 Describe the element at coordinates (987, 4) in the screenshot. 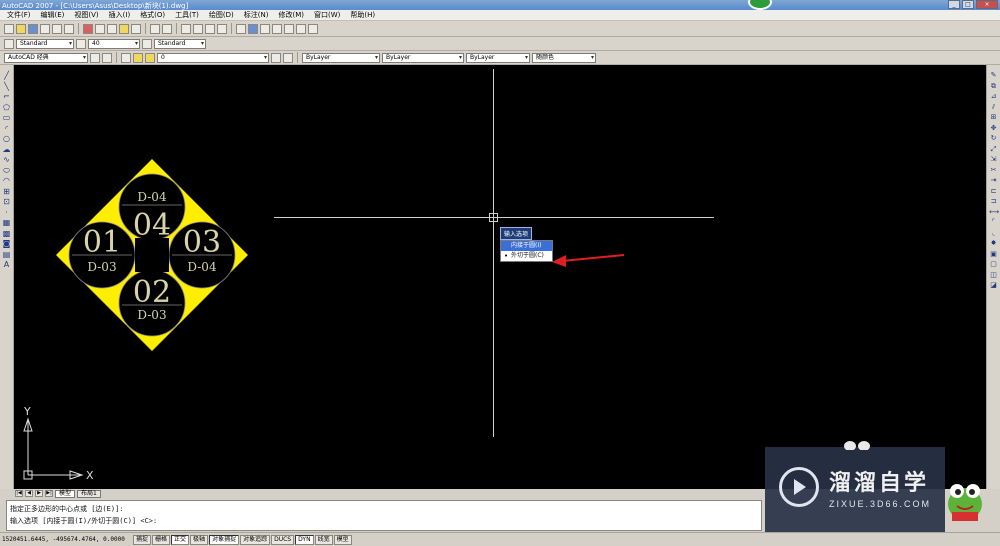

I see `close-button: ×` at that location.